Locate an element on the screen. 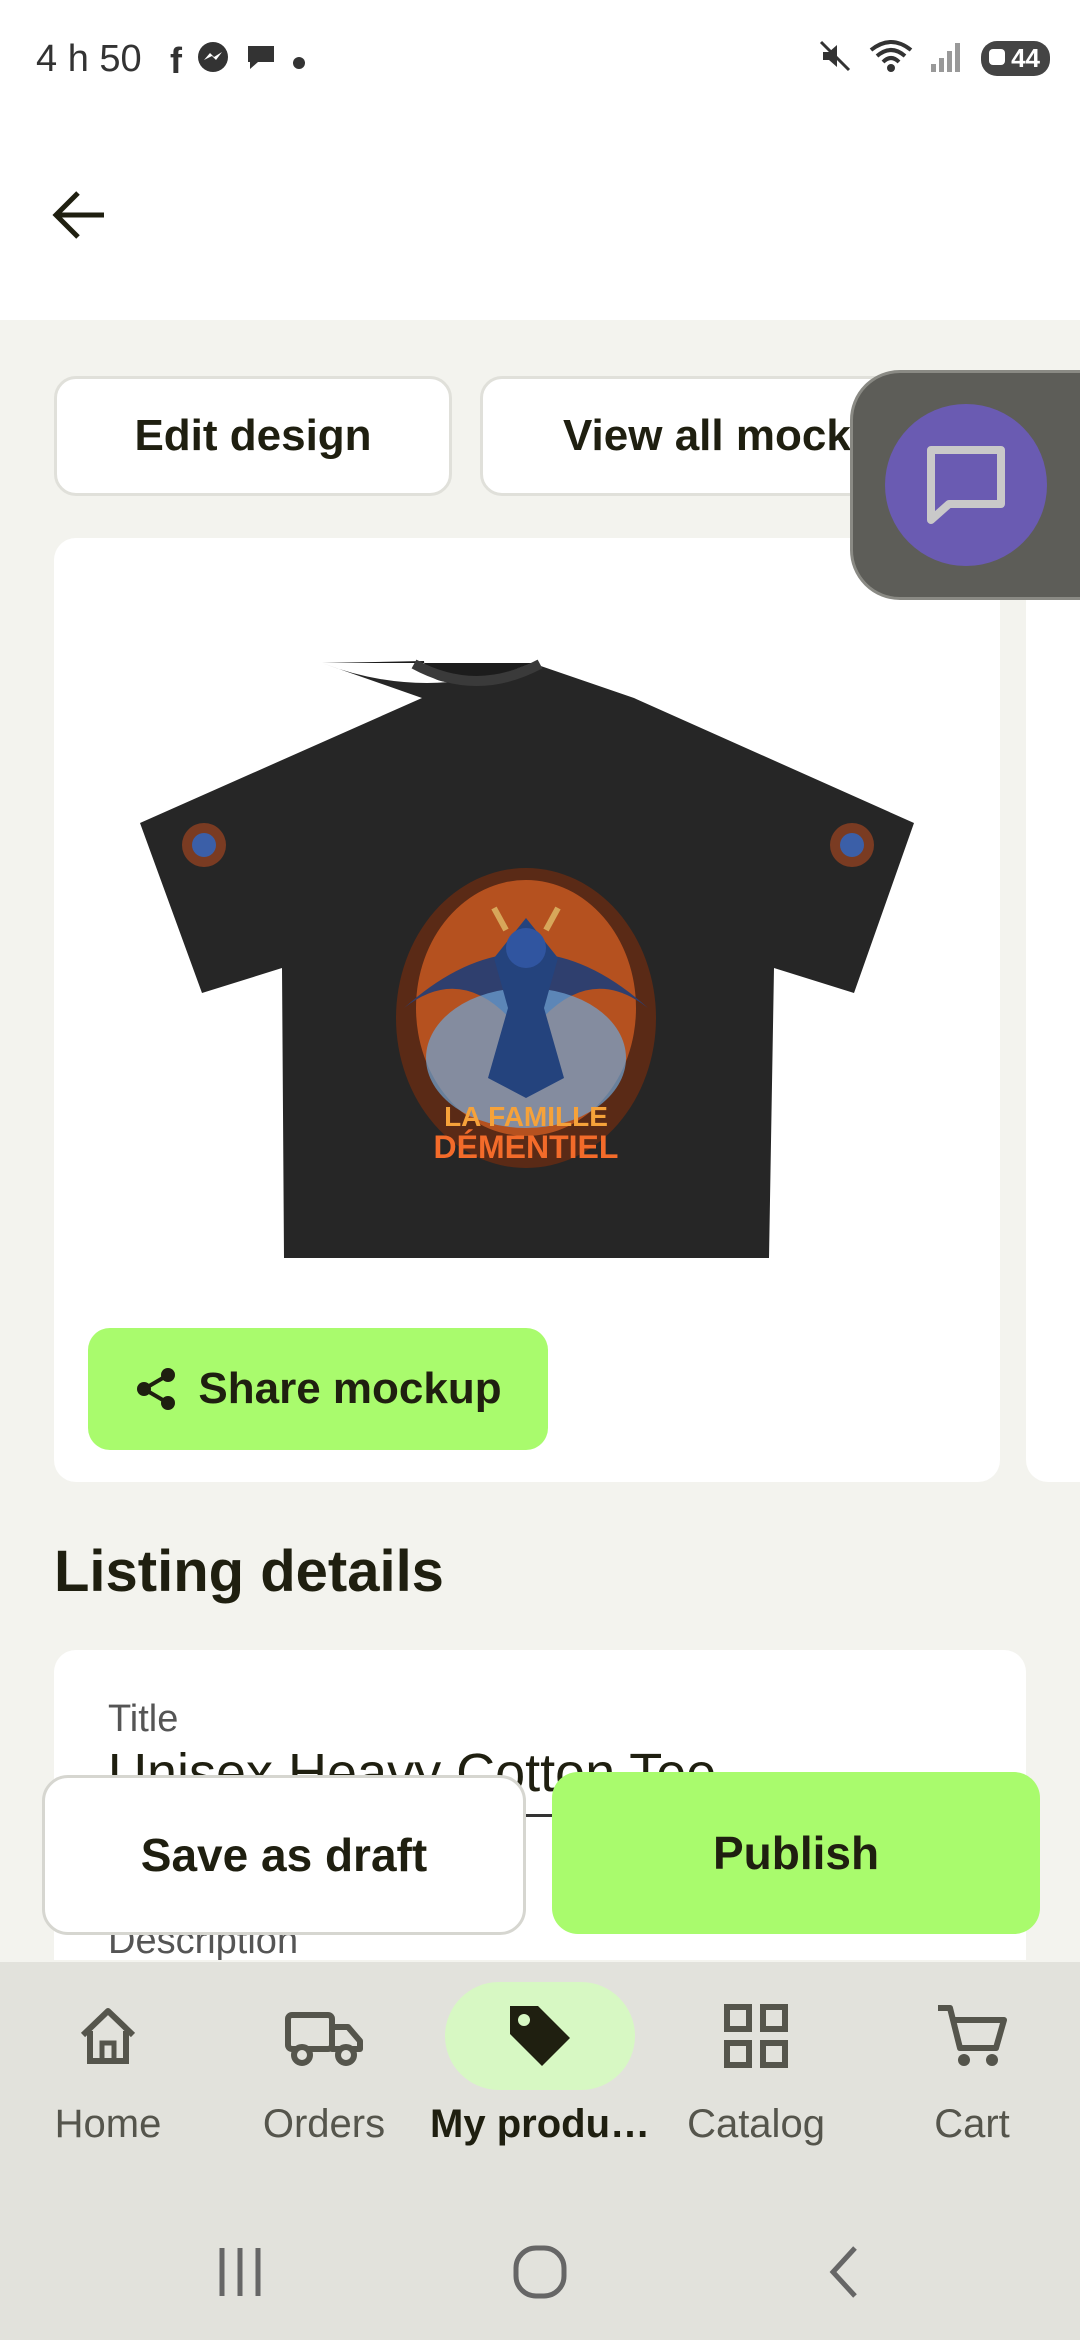  save-as-draft-button: Save as draft is located at coordinates (284, 1855).